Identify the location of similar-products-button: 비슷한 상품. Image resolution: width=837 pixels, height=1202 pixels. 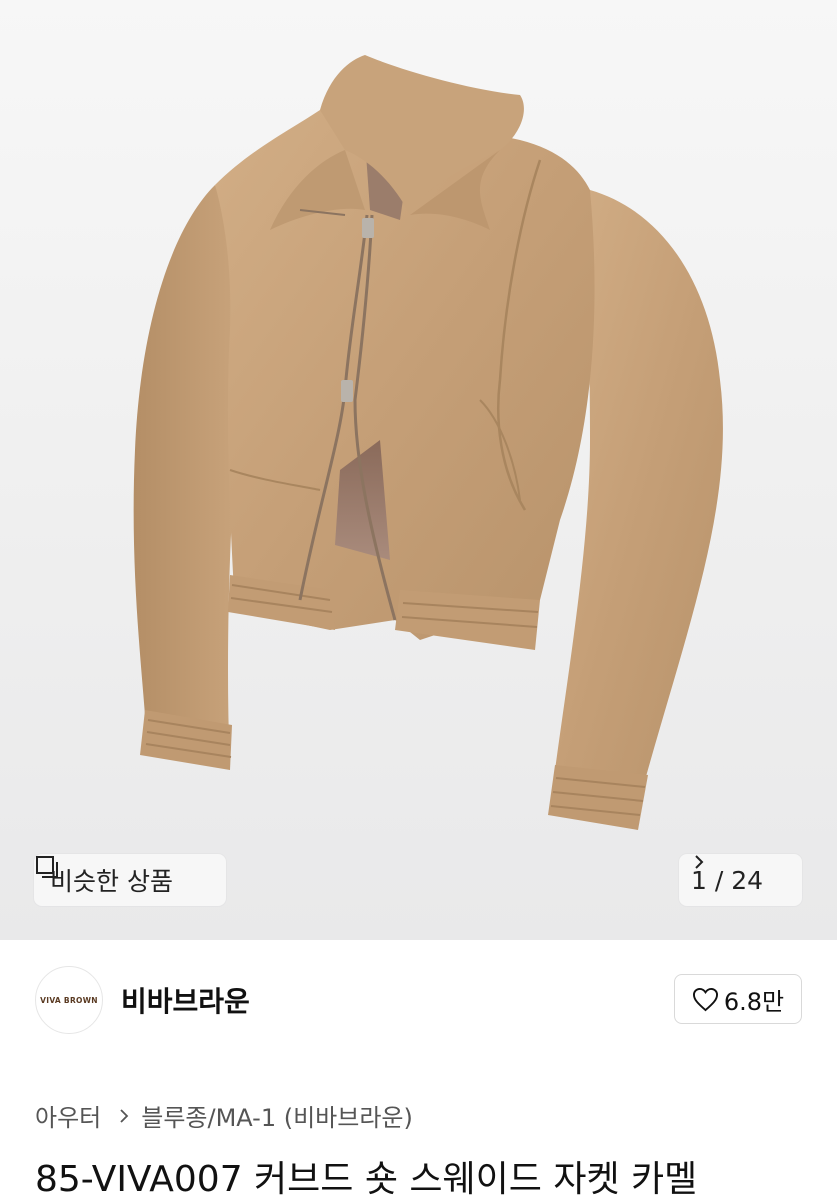
(130, 880).